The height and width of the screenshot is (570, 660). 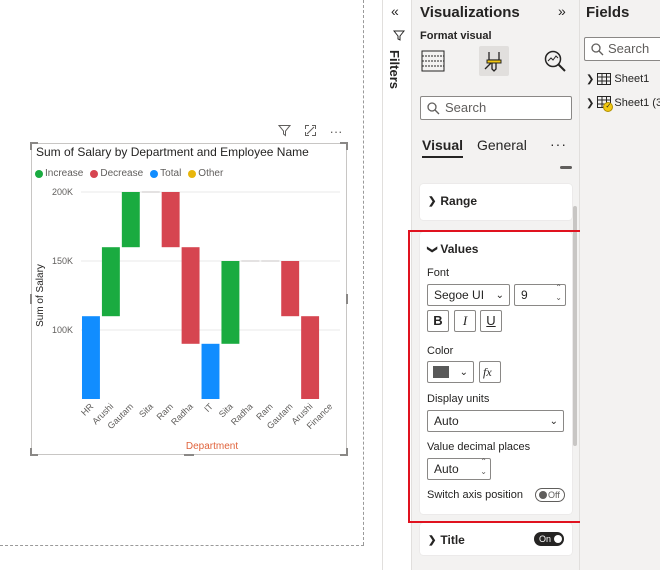 I want to click on analytics-button, so click(x=555, y=61).